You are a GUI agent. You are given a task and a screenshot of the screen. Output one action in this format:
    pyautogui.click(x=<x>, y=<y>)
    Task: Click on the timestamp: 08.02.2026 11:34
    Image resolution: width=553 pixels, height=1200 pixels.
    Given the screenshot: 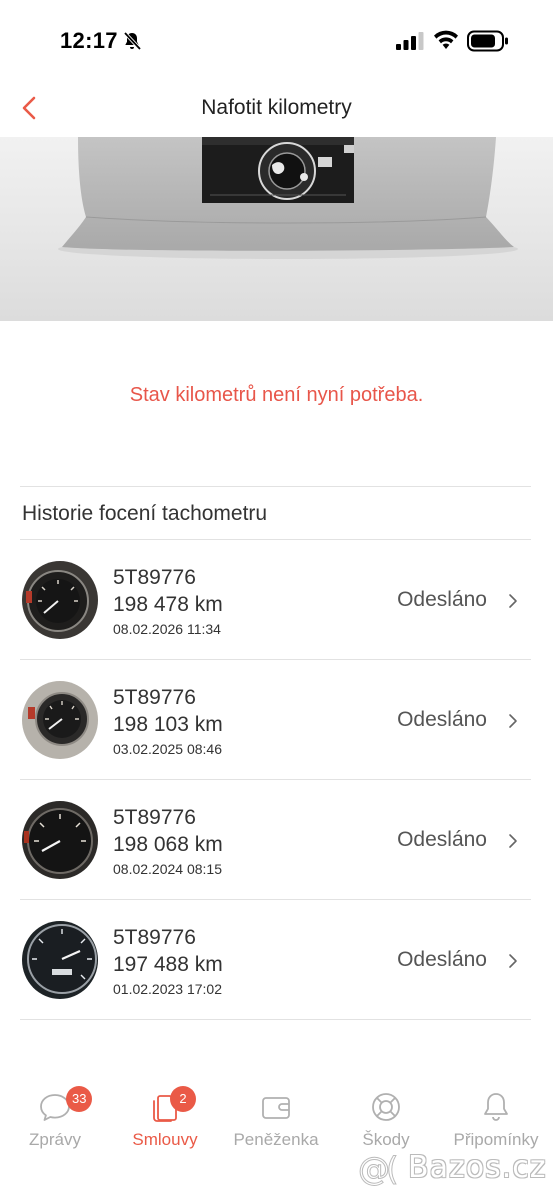 What is the action you would take?
    pyautogui.click(x=167, y=629)
    